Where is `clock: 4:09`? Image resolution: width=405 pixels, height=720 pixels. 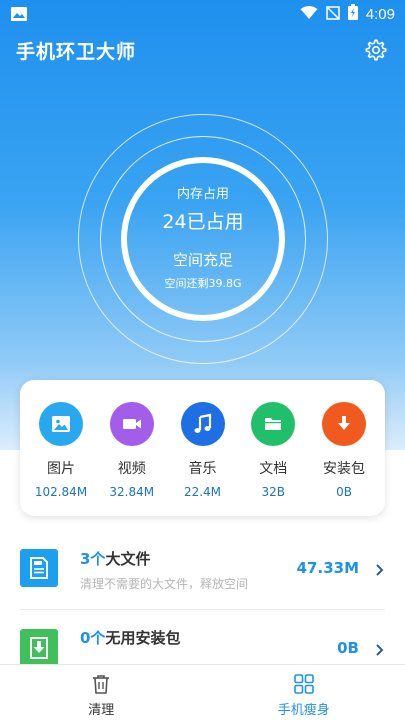
clock: 4:09 is located at coordinates (380, 14).